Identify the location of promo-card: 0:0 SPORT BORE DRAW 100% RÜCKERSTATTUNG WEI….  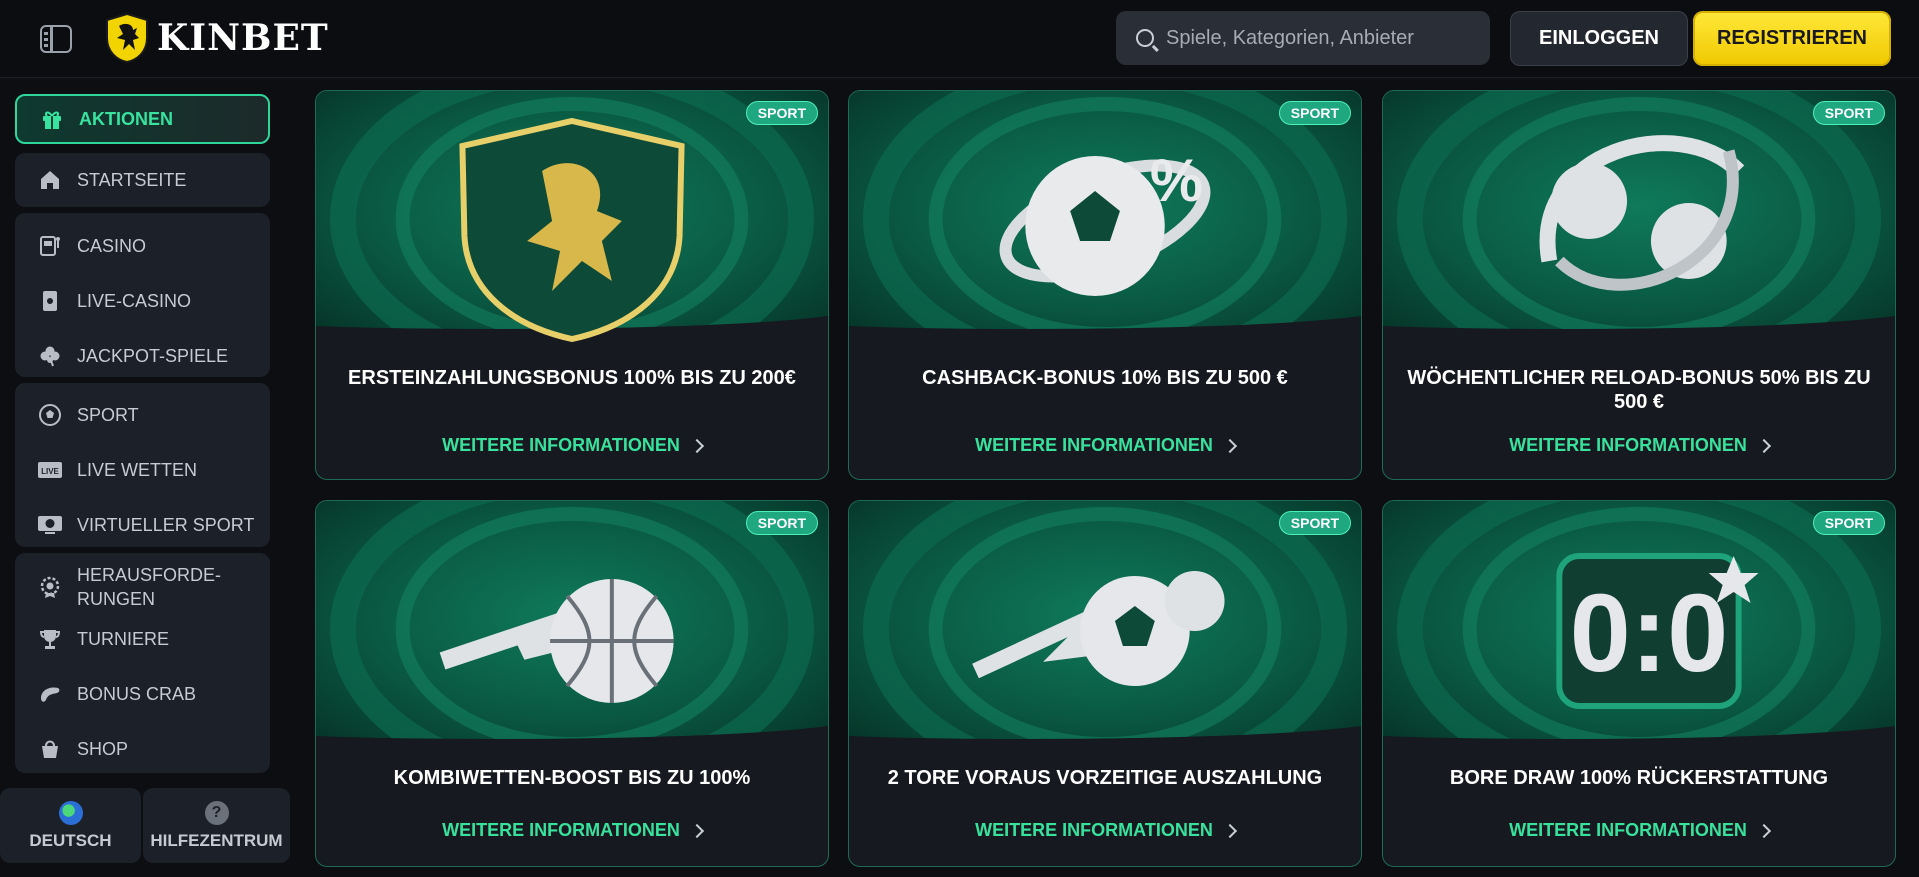
(1639, 683).